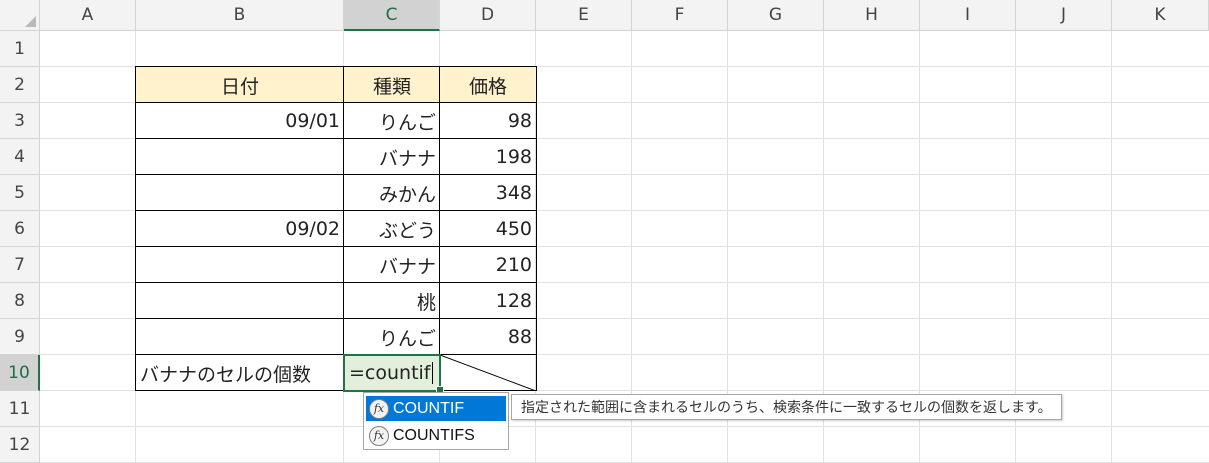 Image resolution: width=1209 pixels, height=463 pixels. Describe the element at coordinates (488, 157) in the screenshot. I see `cell-d4: 198` at that location.